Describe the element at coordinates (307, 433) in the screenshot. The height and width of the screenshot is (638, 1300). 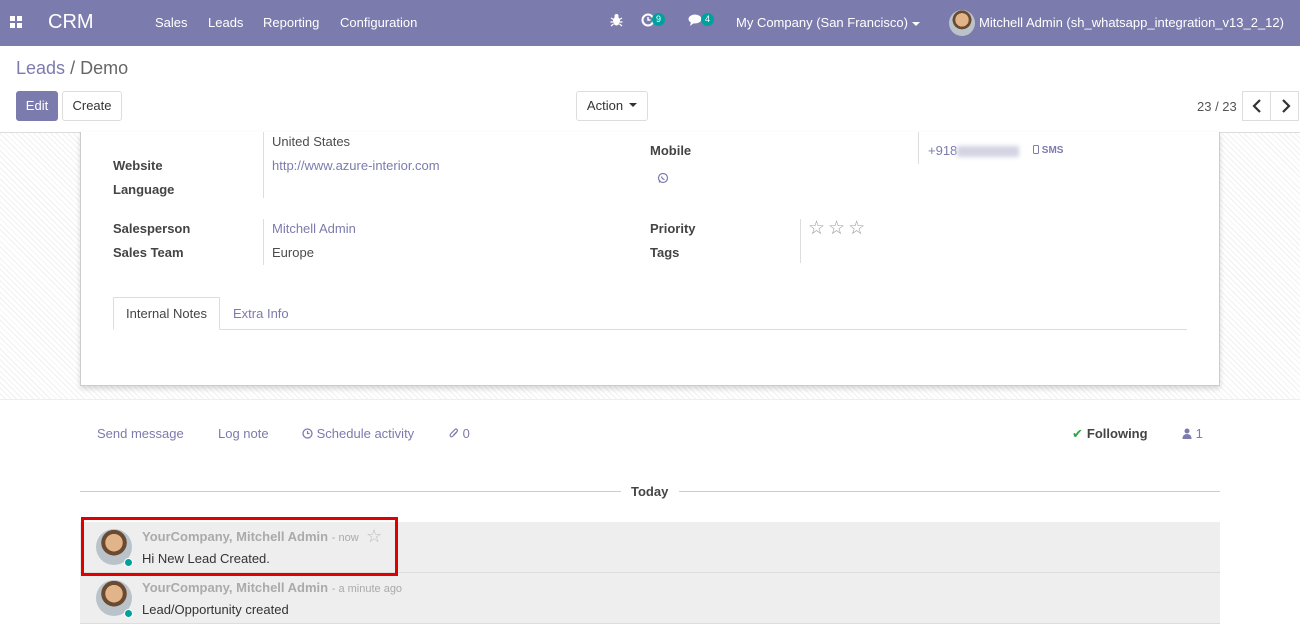
I see `clock-icon` at that location.